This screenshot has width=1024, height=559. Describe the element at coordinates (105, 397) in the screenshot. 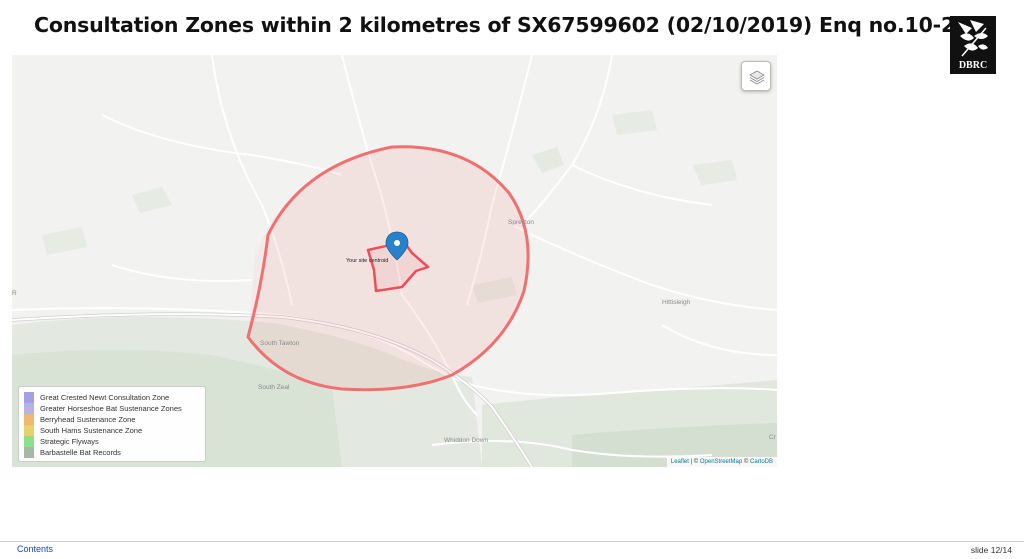

I see `legend-label: Great Crested Newt Consultation Zone` at that location.